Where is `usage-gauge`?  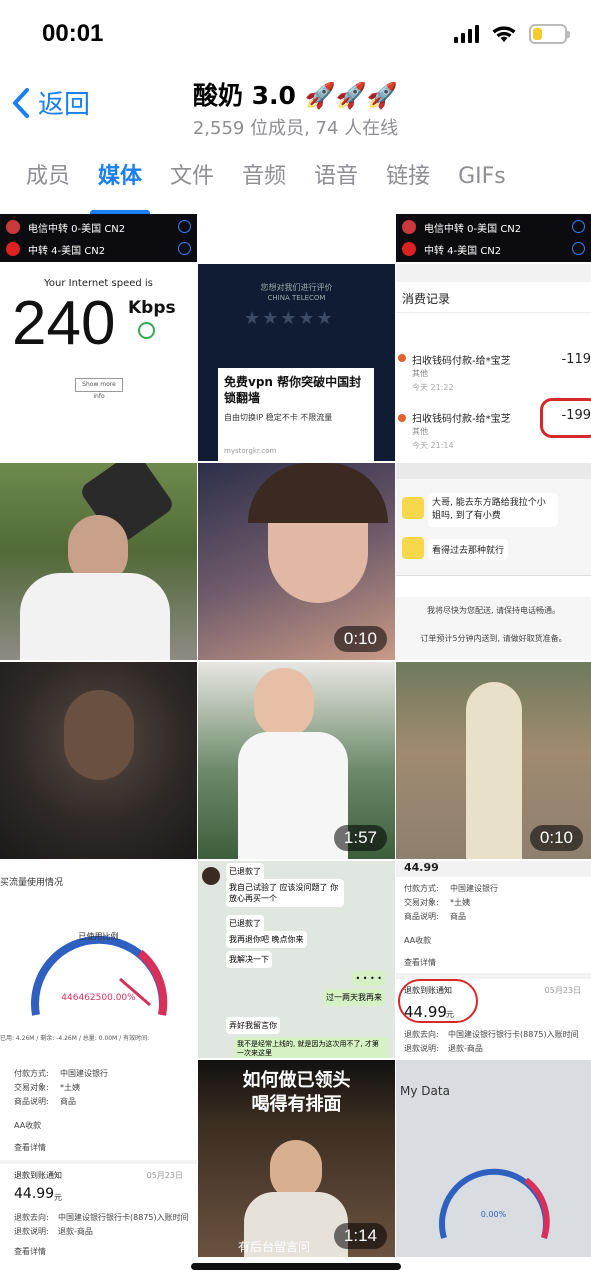
usage-gauge is located at coordinates (99, 975).